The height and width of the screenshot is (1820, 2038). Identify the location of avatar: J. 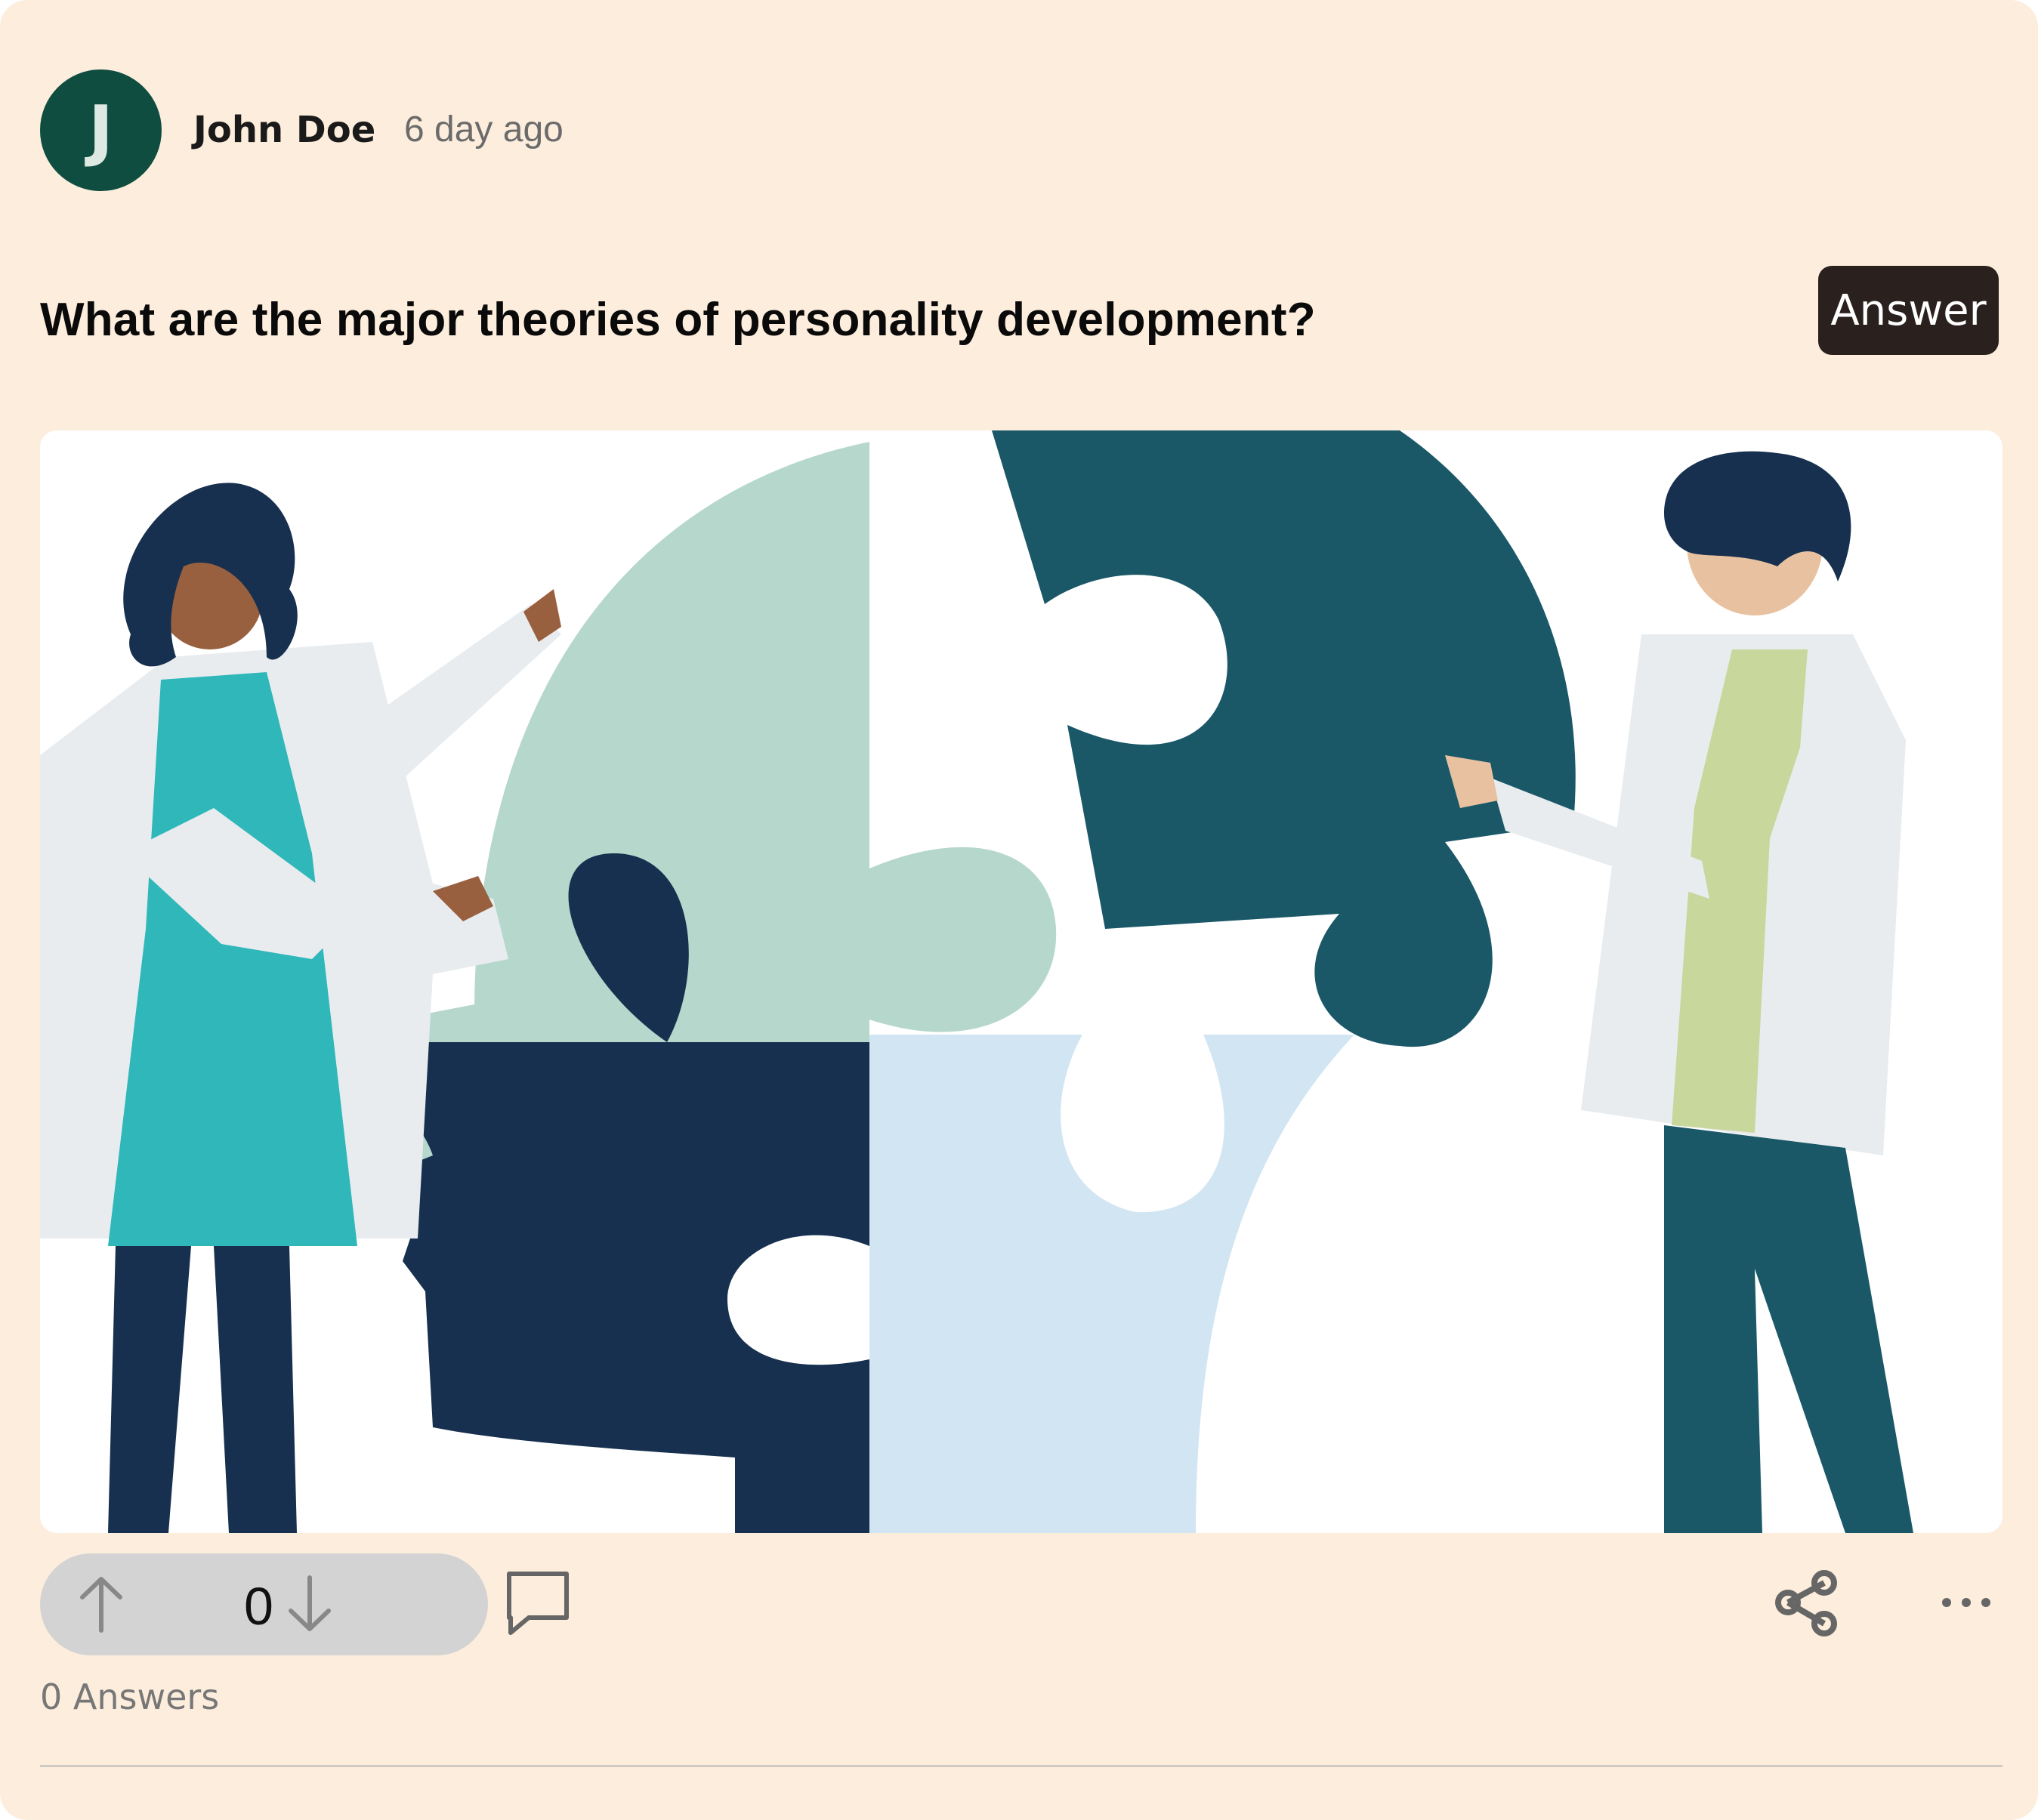
(101, 130).